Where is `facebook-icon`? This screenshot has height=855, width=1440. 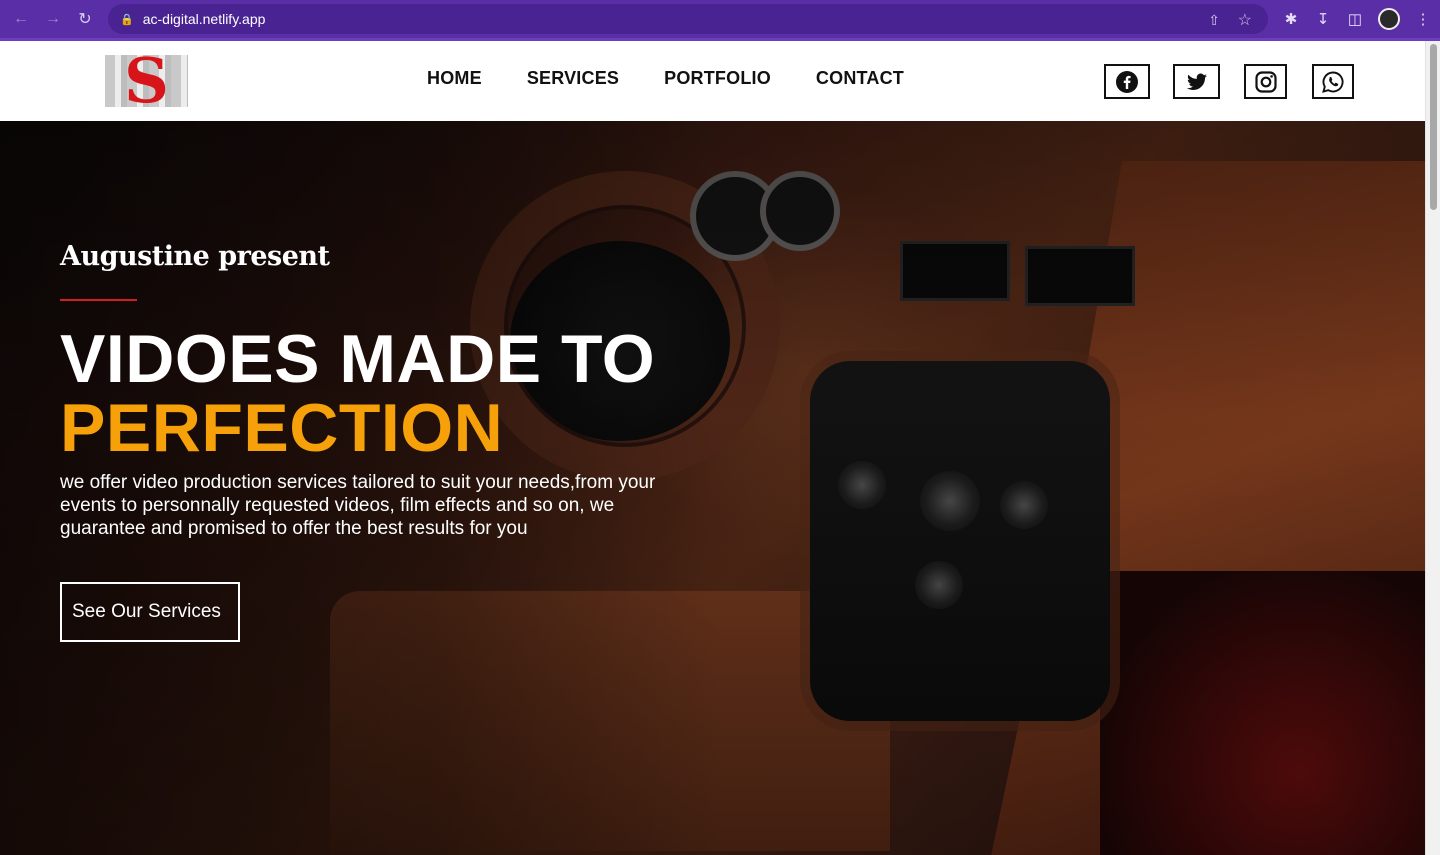
facebook-icon is located at coordinates (1127, 81).